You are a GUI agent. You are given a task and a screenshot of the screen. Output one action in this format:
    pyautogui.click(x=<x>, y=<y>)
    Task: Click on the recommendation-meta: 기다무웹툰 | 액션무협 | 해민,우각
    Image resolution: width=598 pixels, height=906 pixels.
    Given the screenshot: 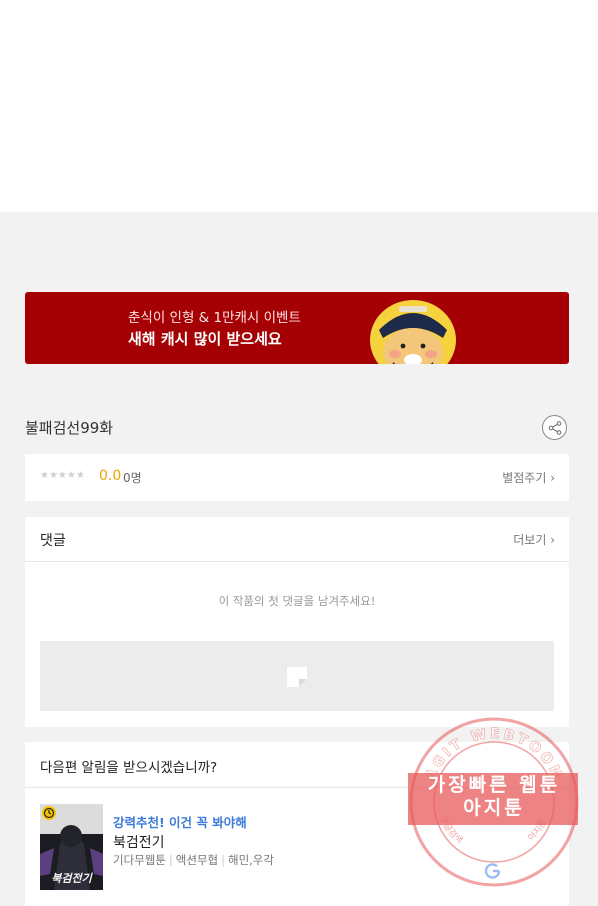 What is the action you would take?
    pyautogui.click(x=193, y=860)
    